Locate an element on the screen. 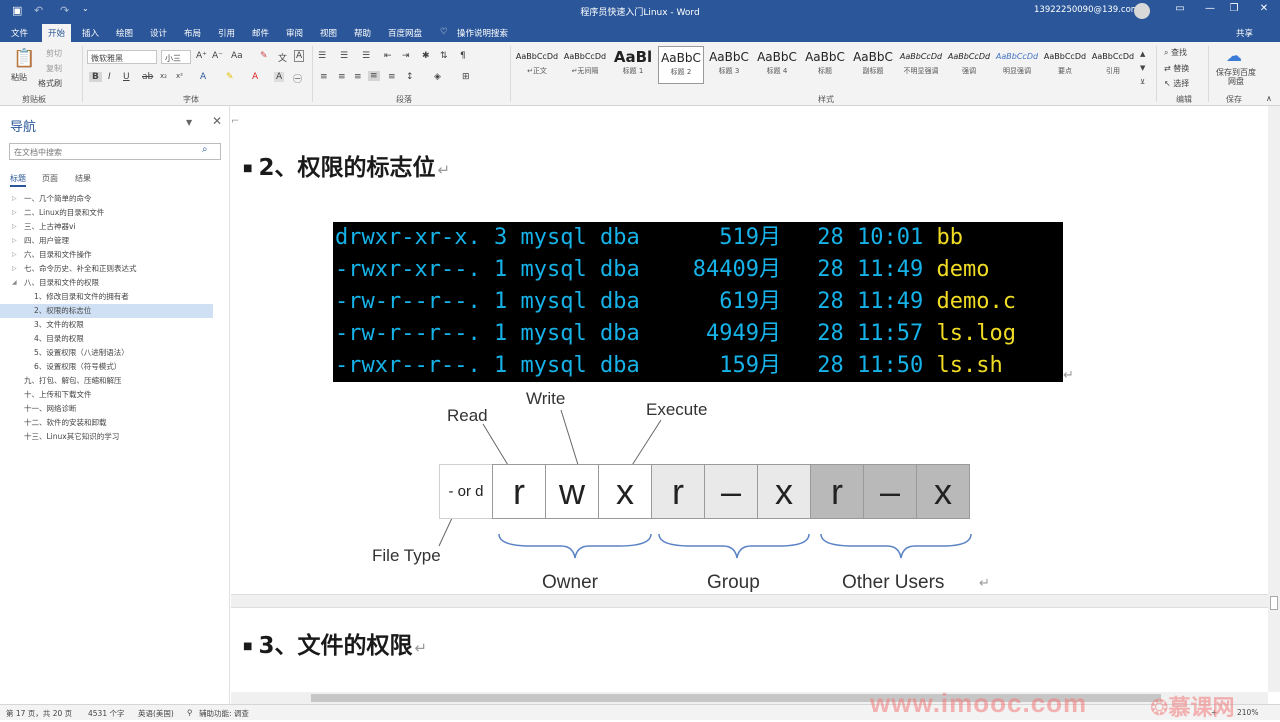 The image size is (1280, 722). chinese-layout-icon: ✱ is located at coordinates (426, 56).